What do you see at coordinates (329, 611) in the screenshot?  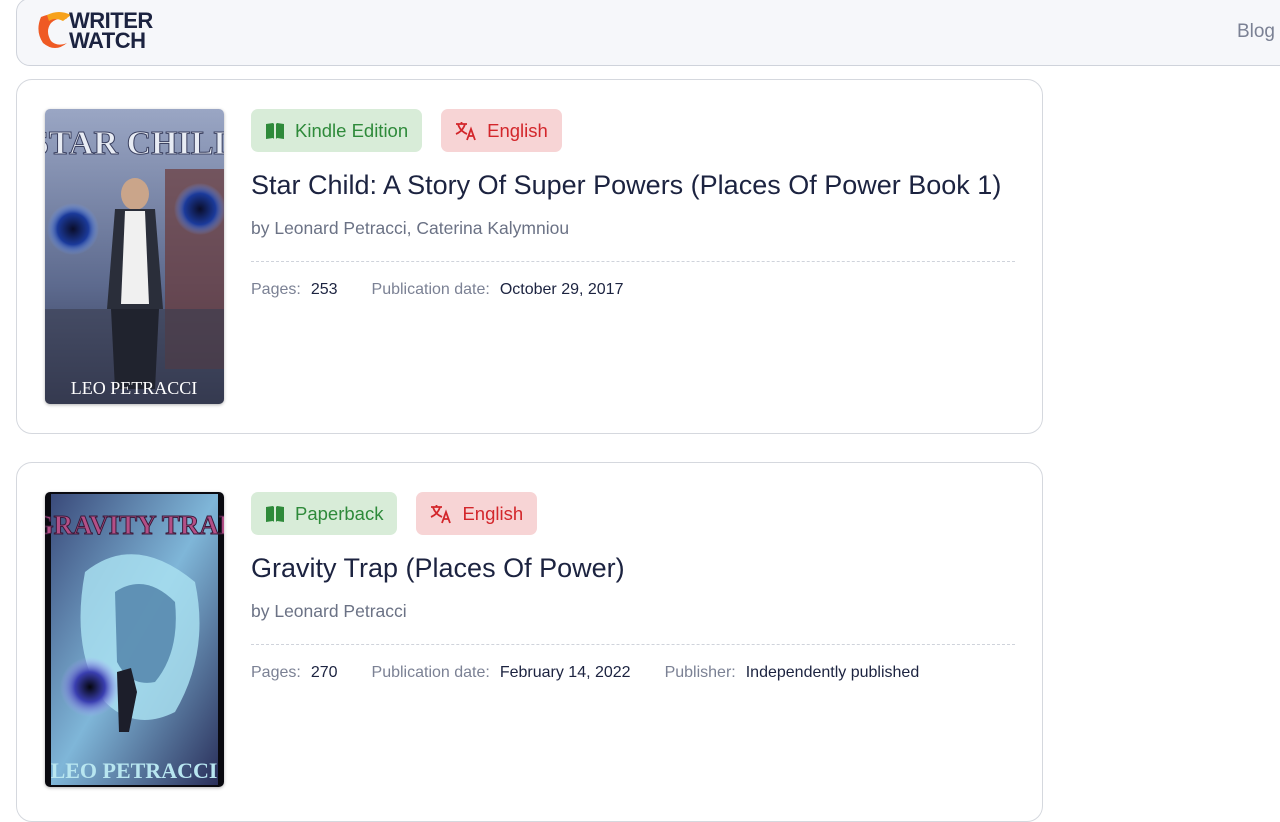 I see `book-authors: by Leonard Petracci` at bounding box center [329, 611].